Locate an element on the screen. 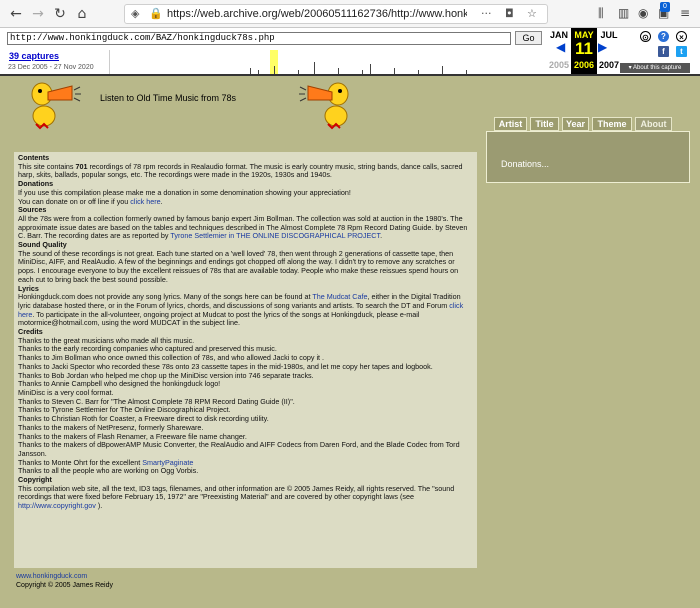 The width and height of the screenshot is (700, 608). capture-range: 23 Dec 2005 - 27 Nov 2020 is located at coordinates (51, 67).